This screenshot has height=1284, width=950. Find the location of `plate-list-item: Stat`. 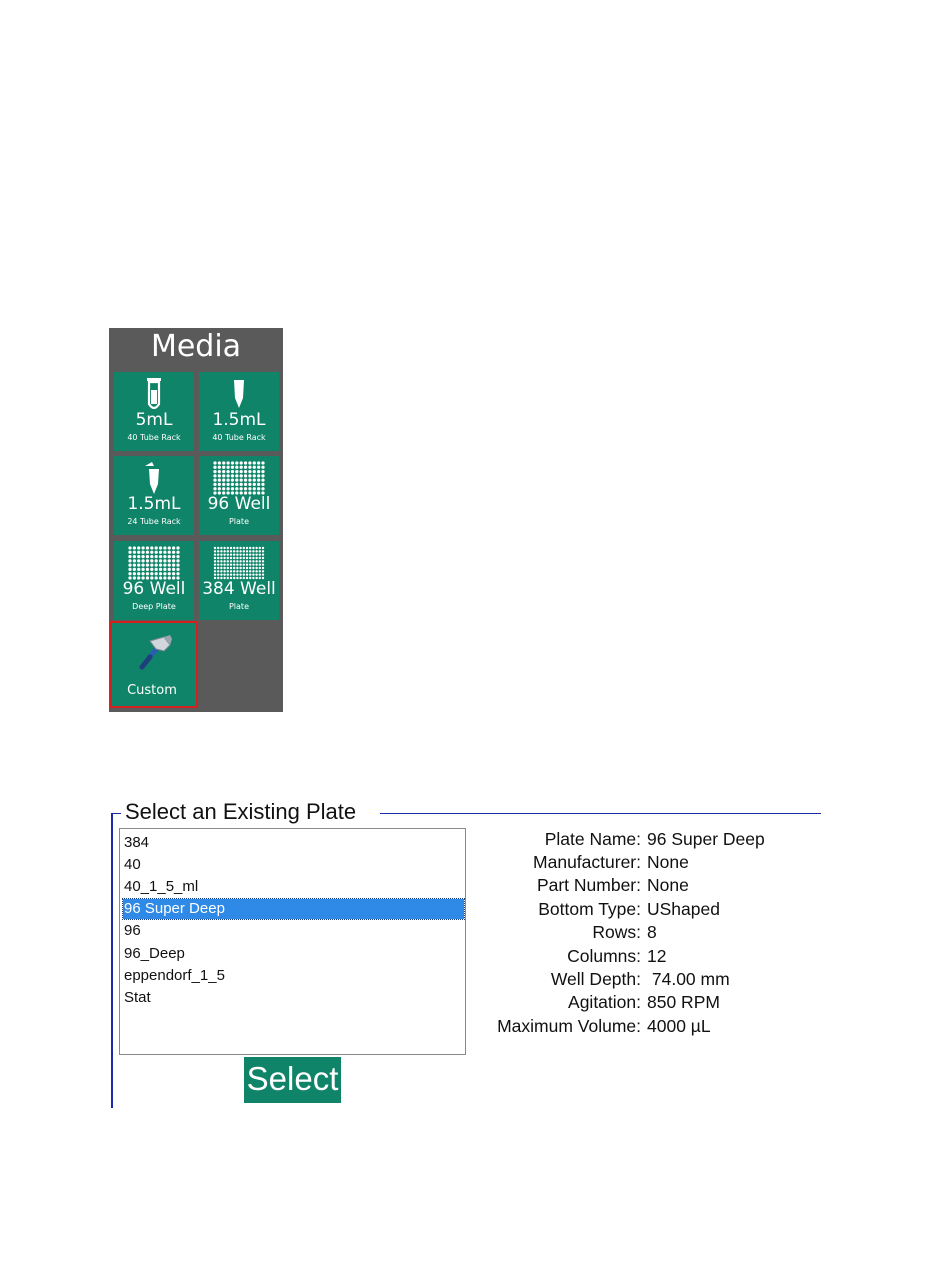

plate-list-item: Stat is located at coordinates (137, 998).